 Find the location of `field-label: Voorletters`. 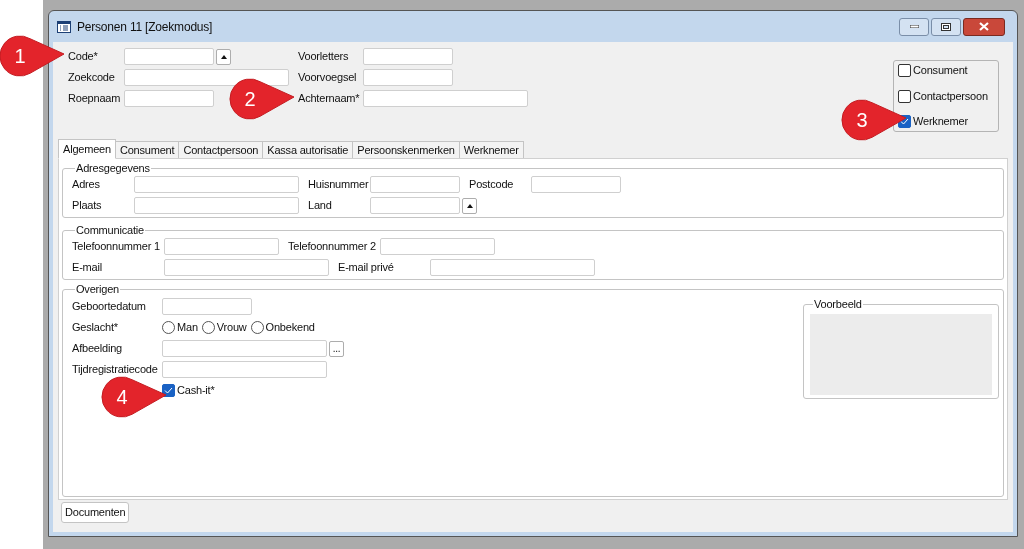

field-label: Voorletters is located at coordinates (324, 57).